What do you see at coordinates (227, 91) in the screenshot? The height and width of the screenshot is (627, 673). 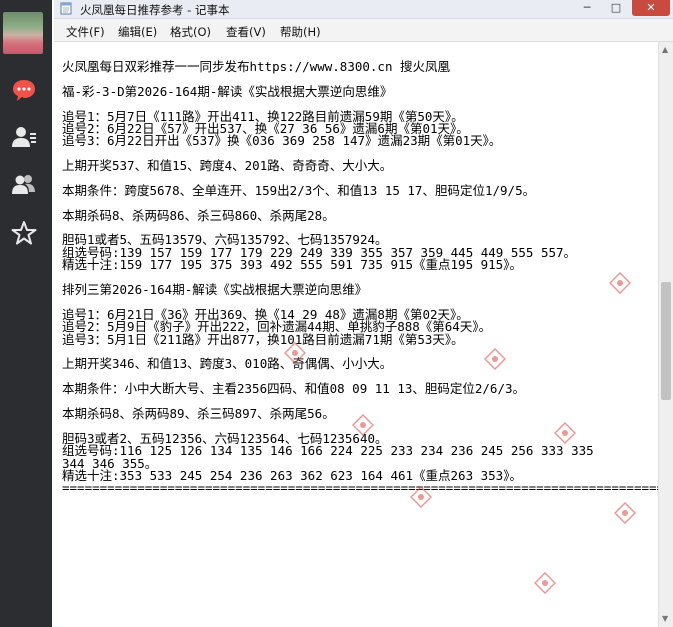 I see `text-line: 福-彩-3-D第2026-164期-解读《实战根据大票逆向思维》` at bounding box center [227, 91].